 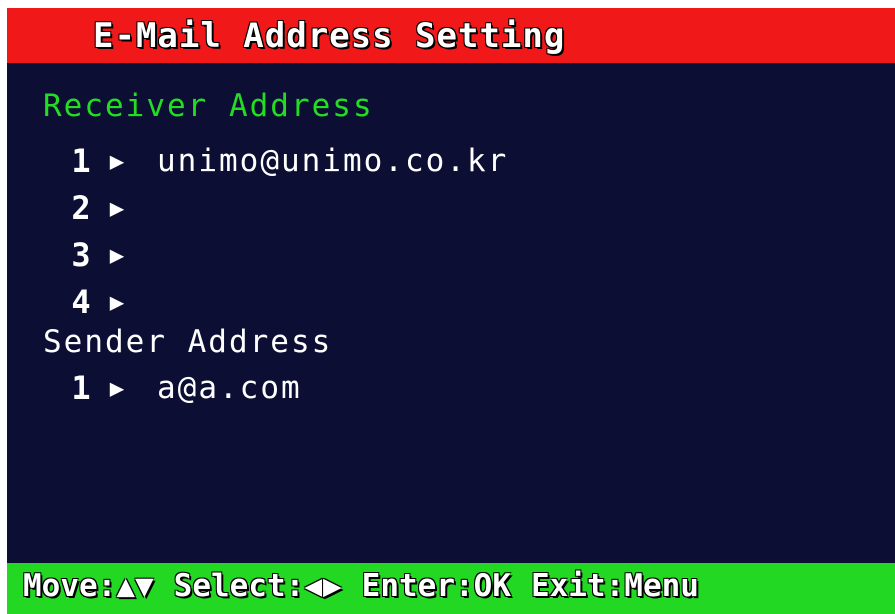 I want to click on sender-address-row-1: 1 ▶ a@a.com, so click(x=184, y=388).